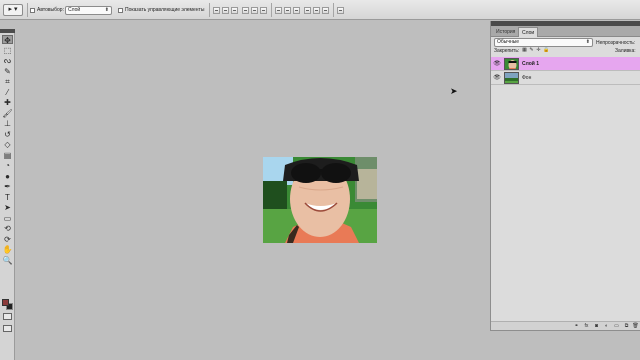 The image size is (640, 360). Describe the element at coordinates (216, 10) in the screenshot. I see `align-top-icon` at that location.